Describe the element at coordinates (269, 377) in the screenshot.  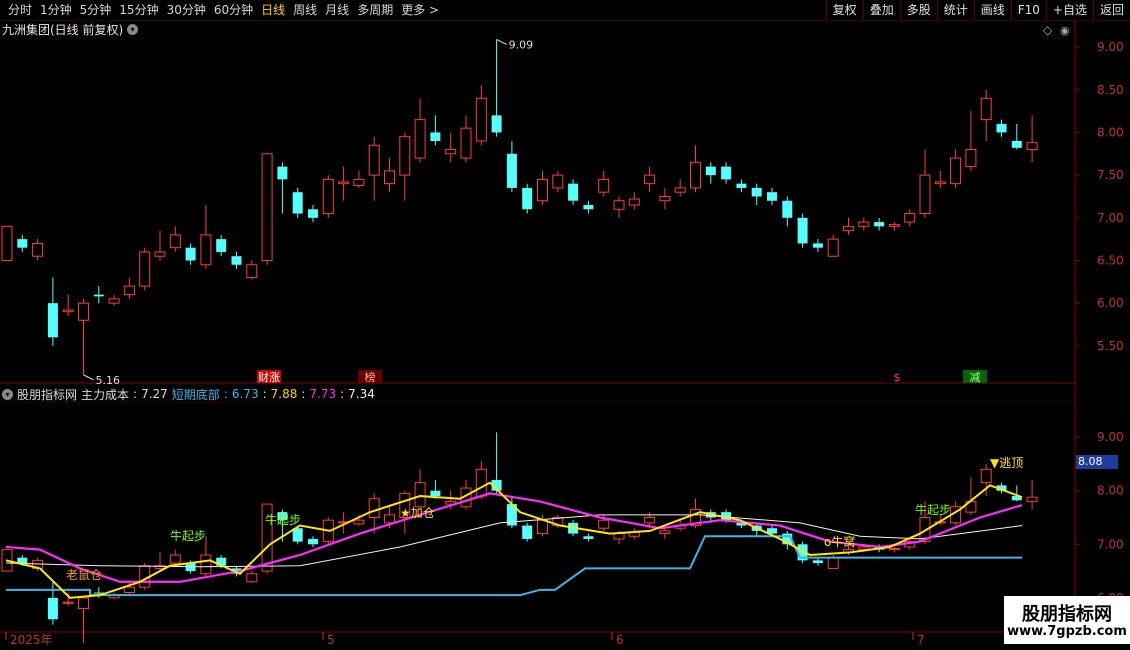
I see `event-tag: 财涨` at that location.